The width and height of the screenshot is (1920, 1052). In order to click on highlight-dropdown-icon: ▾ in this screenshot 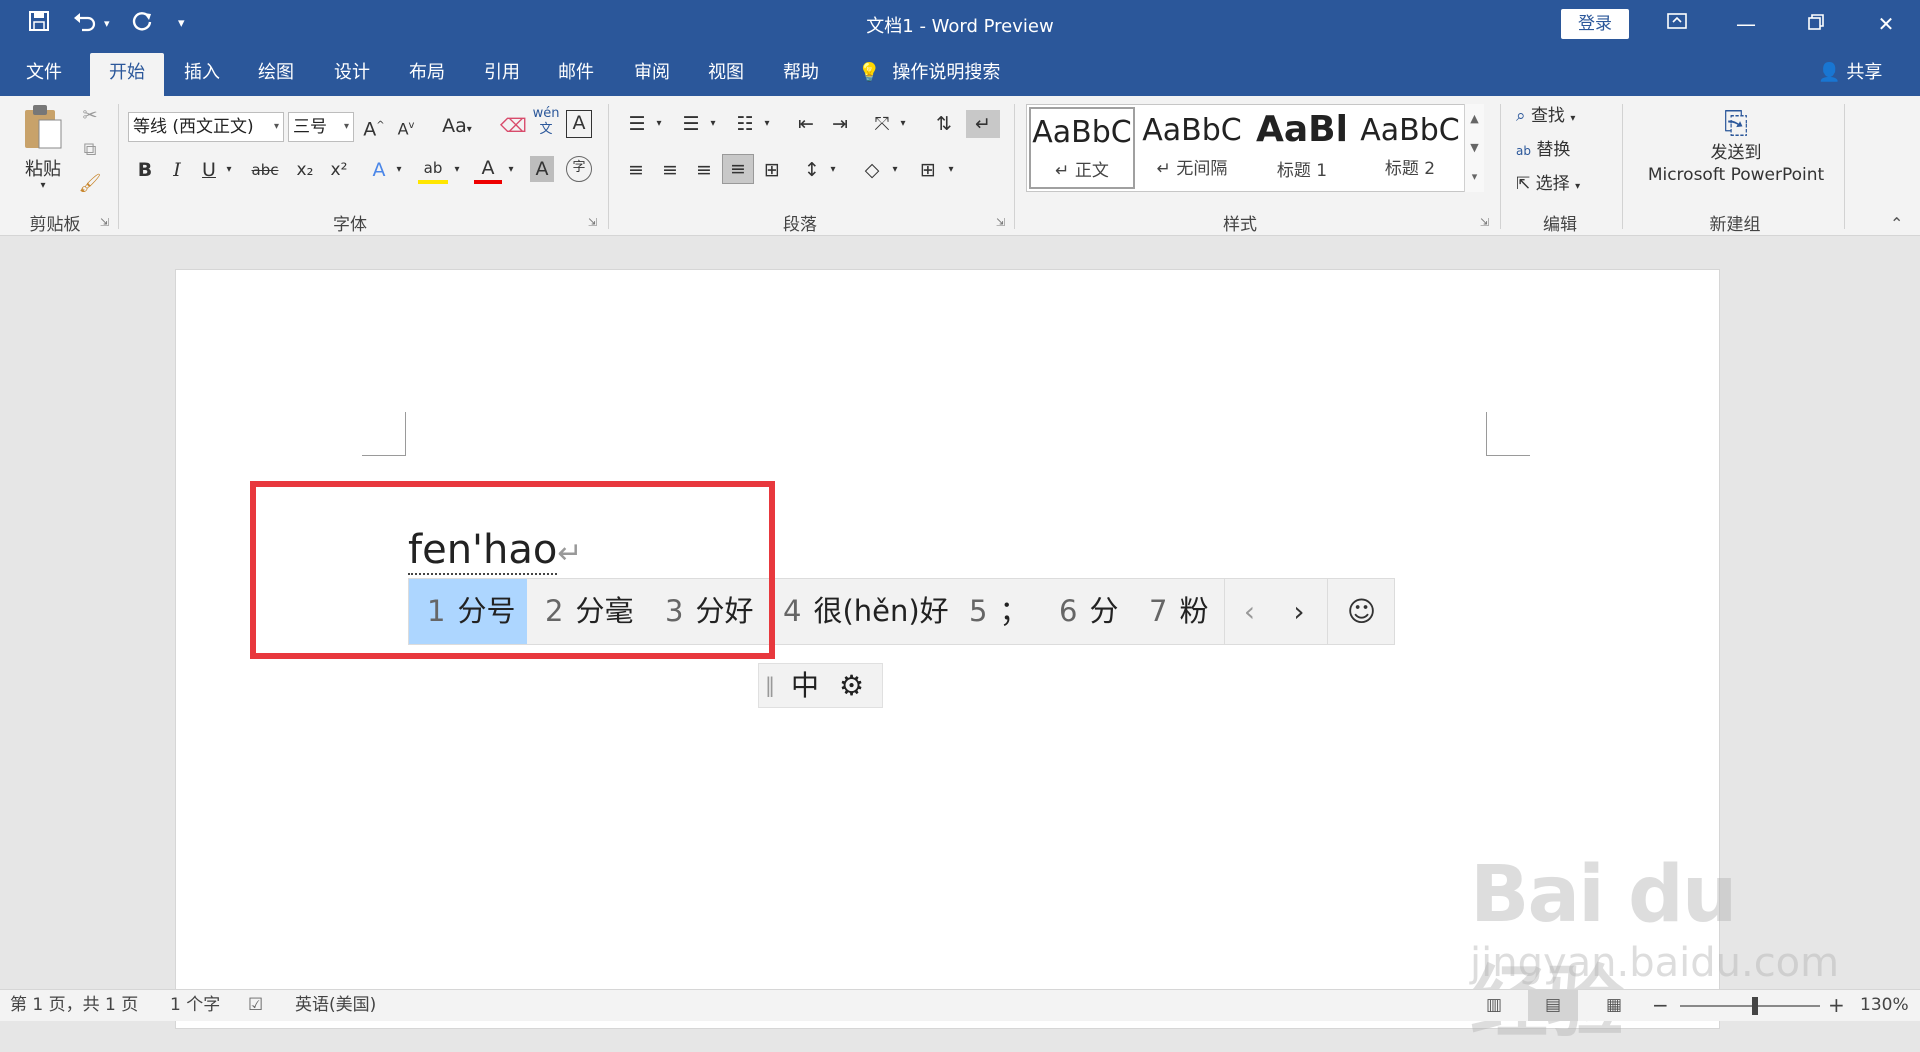, I will do `click(457, 170)`.